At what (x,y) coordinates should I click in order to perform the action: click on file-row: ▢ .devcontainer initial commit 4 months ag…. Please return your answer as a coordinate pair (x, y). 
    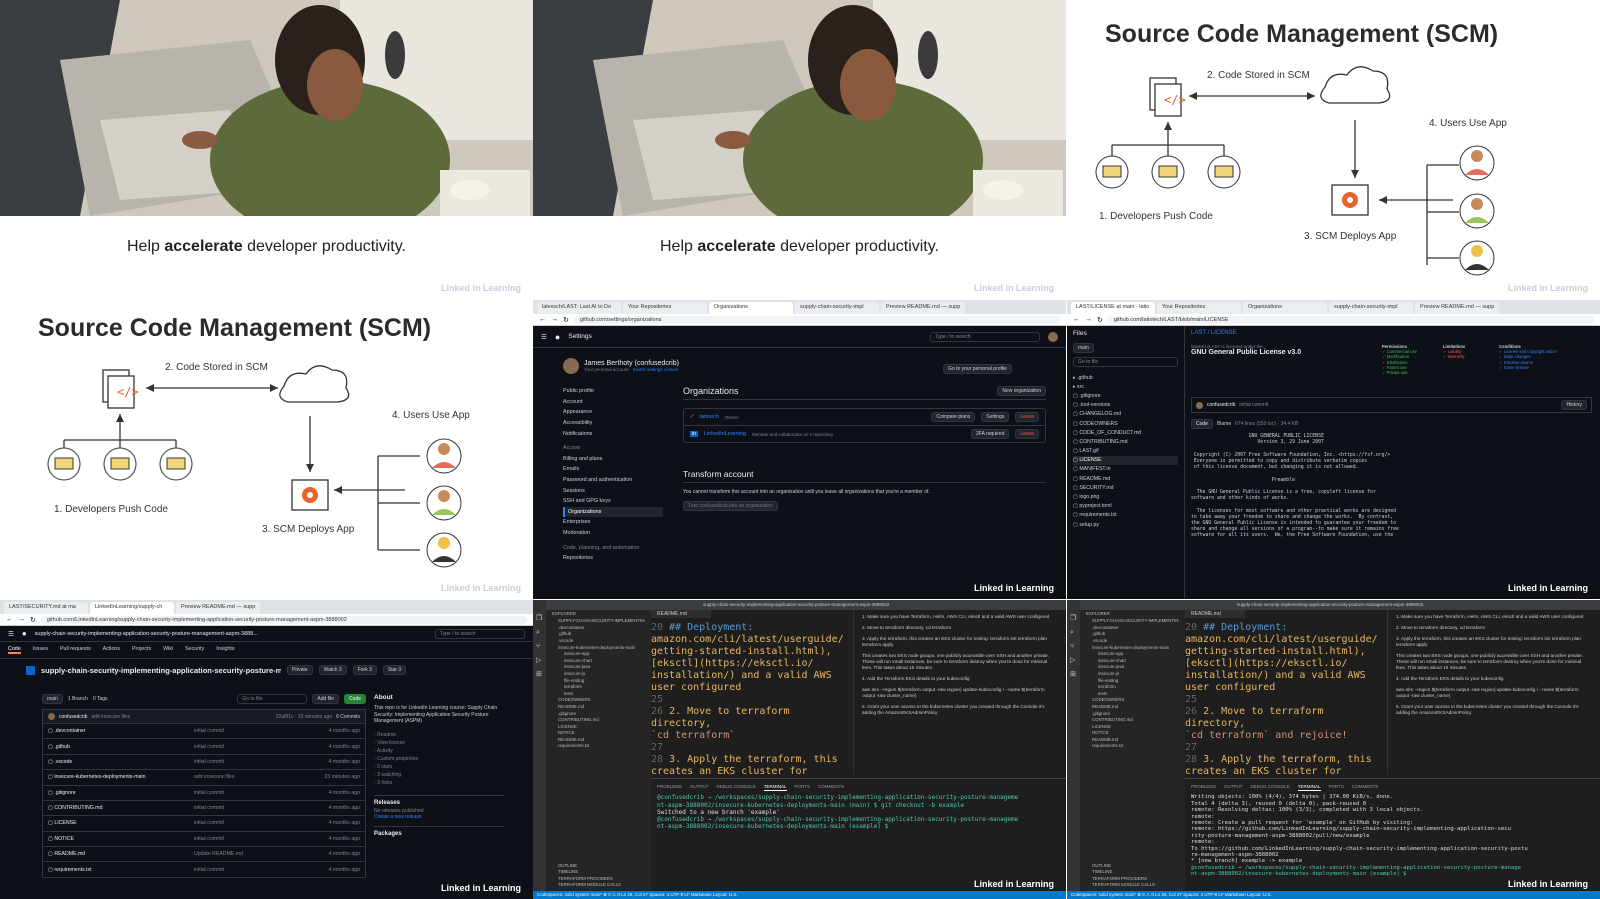
    Looking at the image, I should click on (204, 732).